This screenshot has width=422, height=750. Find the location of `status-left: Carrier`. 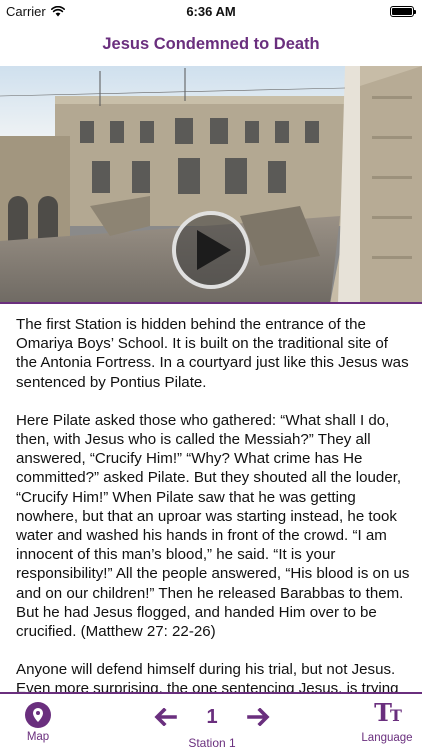

status-left: Carrier is located at coordinates (35, 11).